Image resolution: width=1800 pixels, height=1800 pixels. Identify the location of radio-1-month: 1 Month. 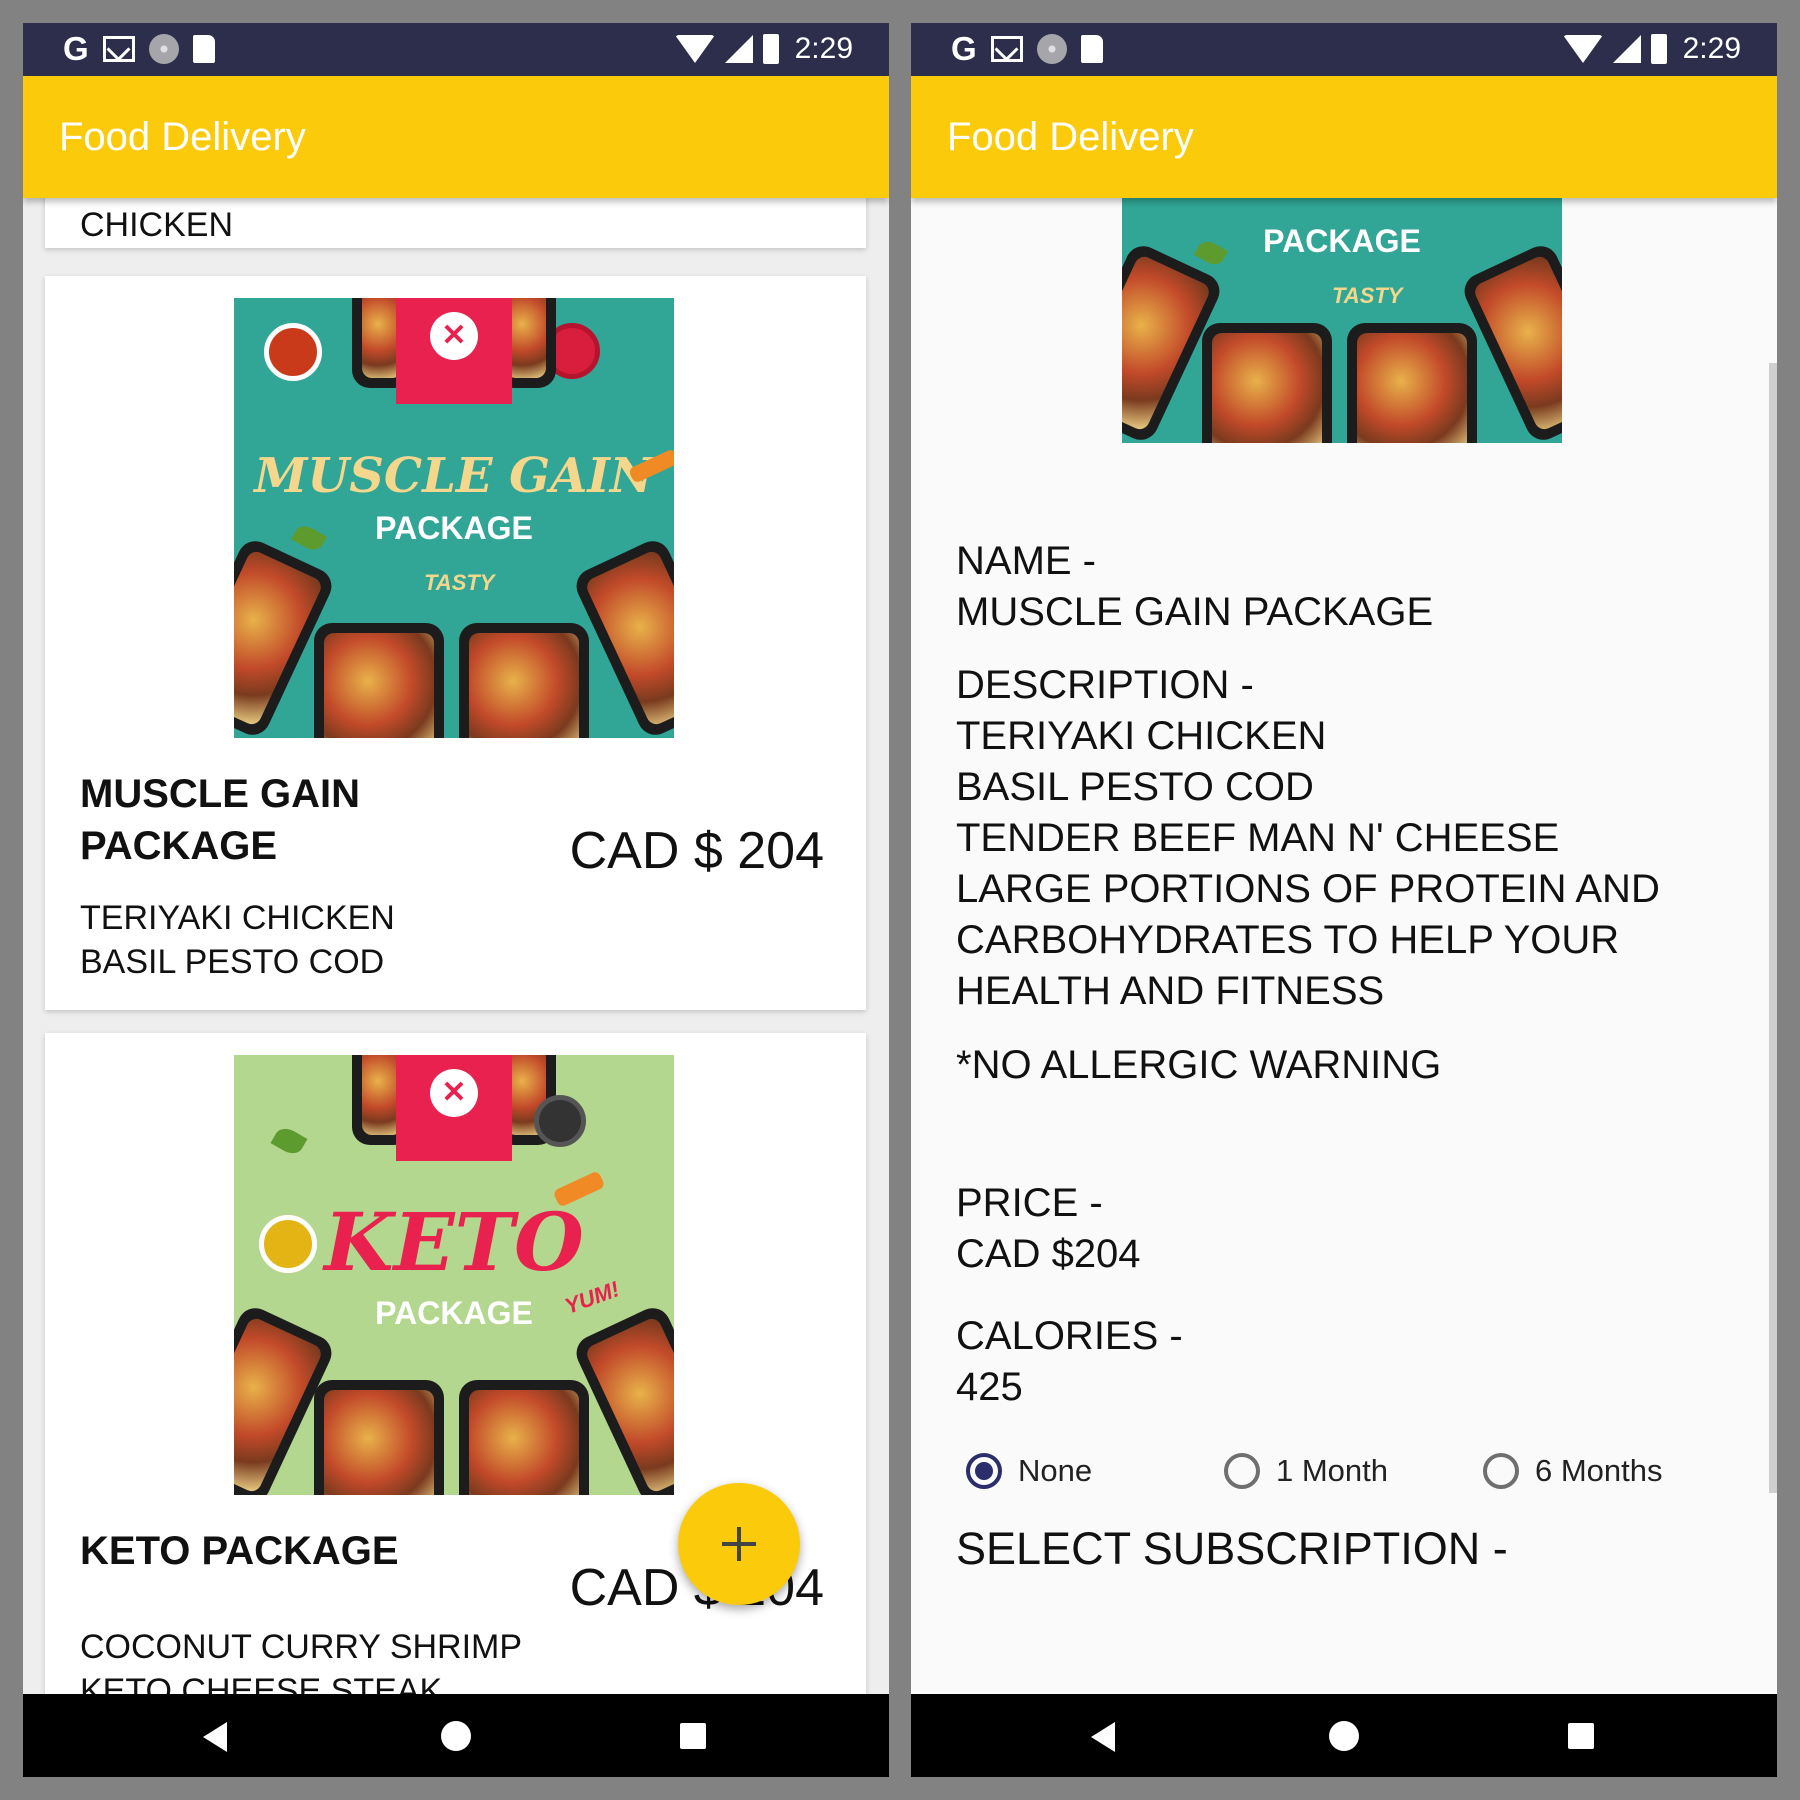
(1306, 1471).